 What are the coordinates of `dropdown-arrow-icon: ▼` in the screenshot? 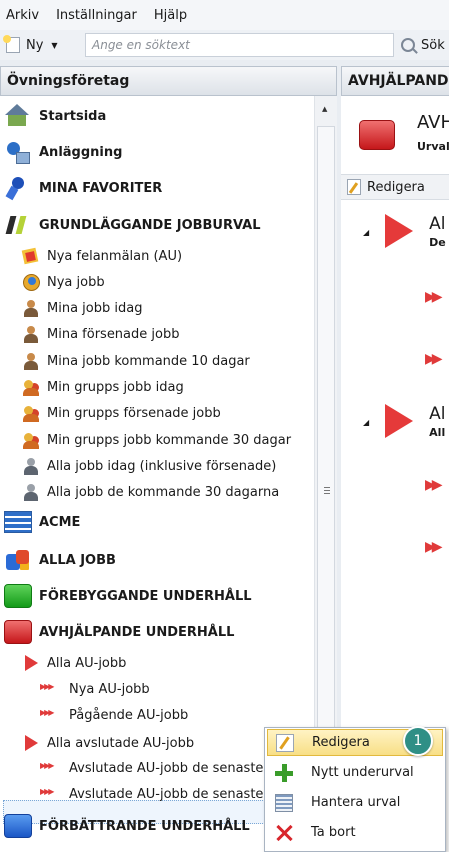 It's located at (54, 45).